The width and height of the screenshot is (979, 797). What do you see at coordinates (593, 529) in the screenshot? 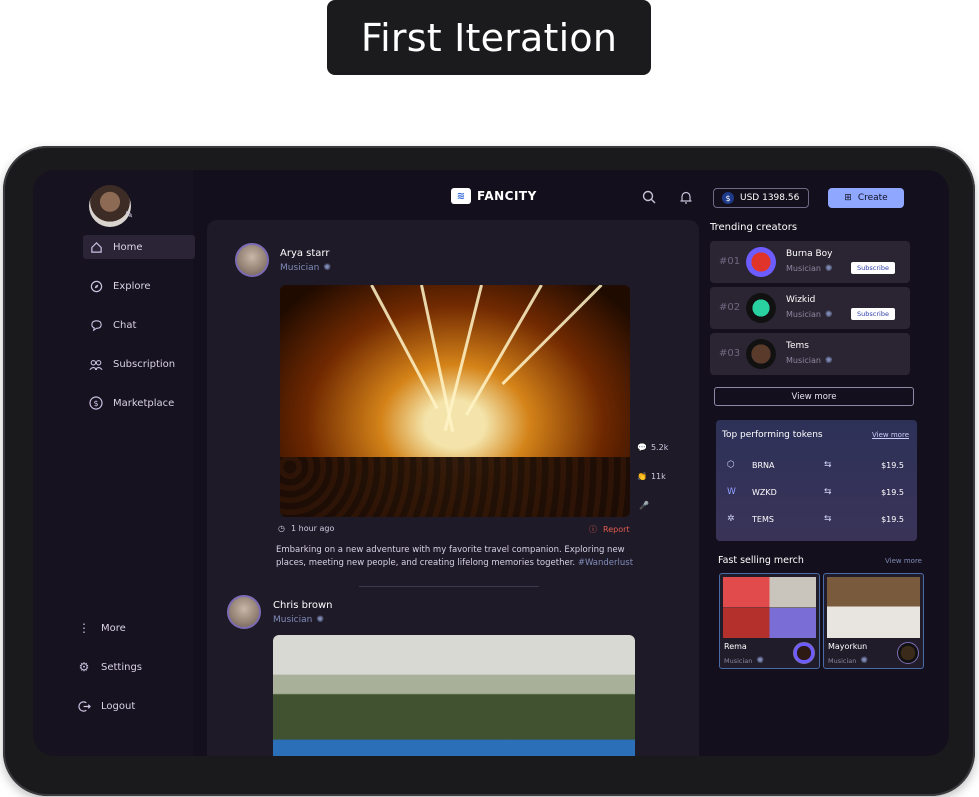
I see `alert-icon: ⓘ` at bounding box center [593, 529].